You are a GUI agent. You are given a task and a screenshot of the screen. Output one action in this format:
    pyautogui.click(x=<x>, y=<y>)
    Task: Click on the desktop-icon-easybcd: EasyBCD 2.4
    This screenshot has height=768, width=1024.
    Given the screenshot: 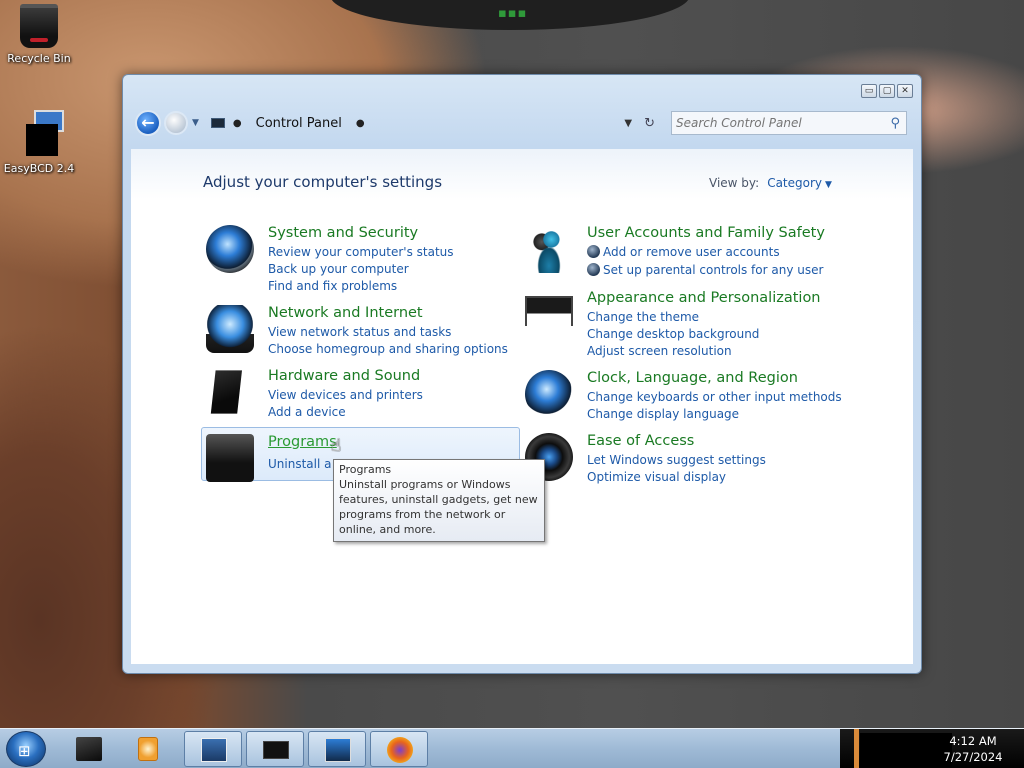 What is the action you would take?
    pyautogui.click(x=39, y=142)
    